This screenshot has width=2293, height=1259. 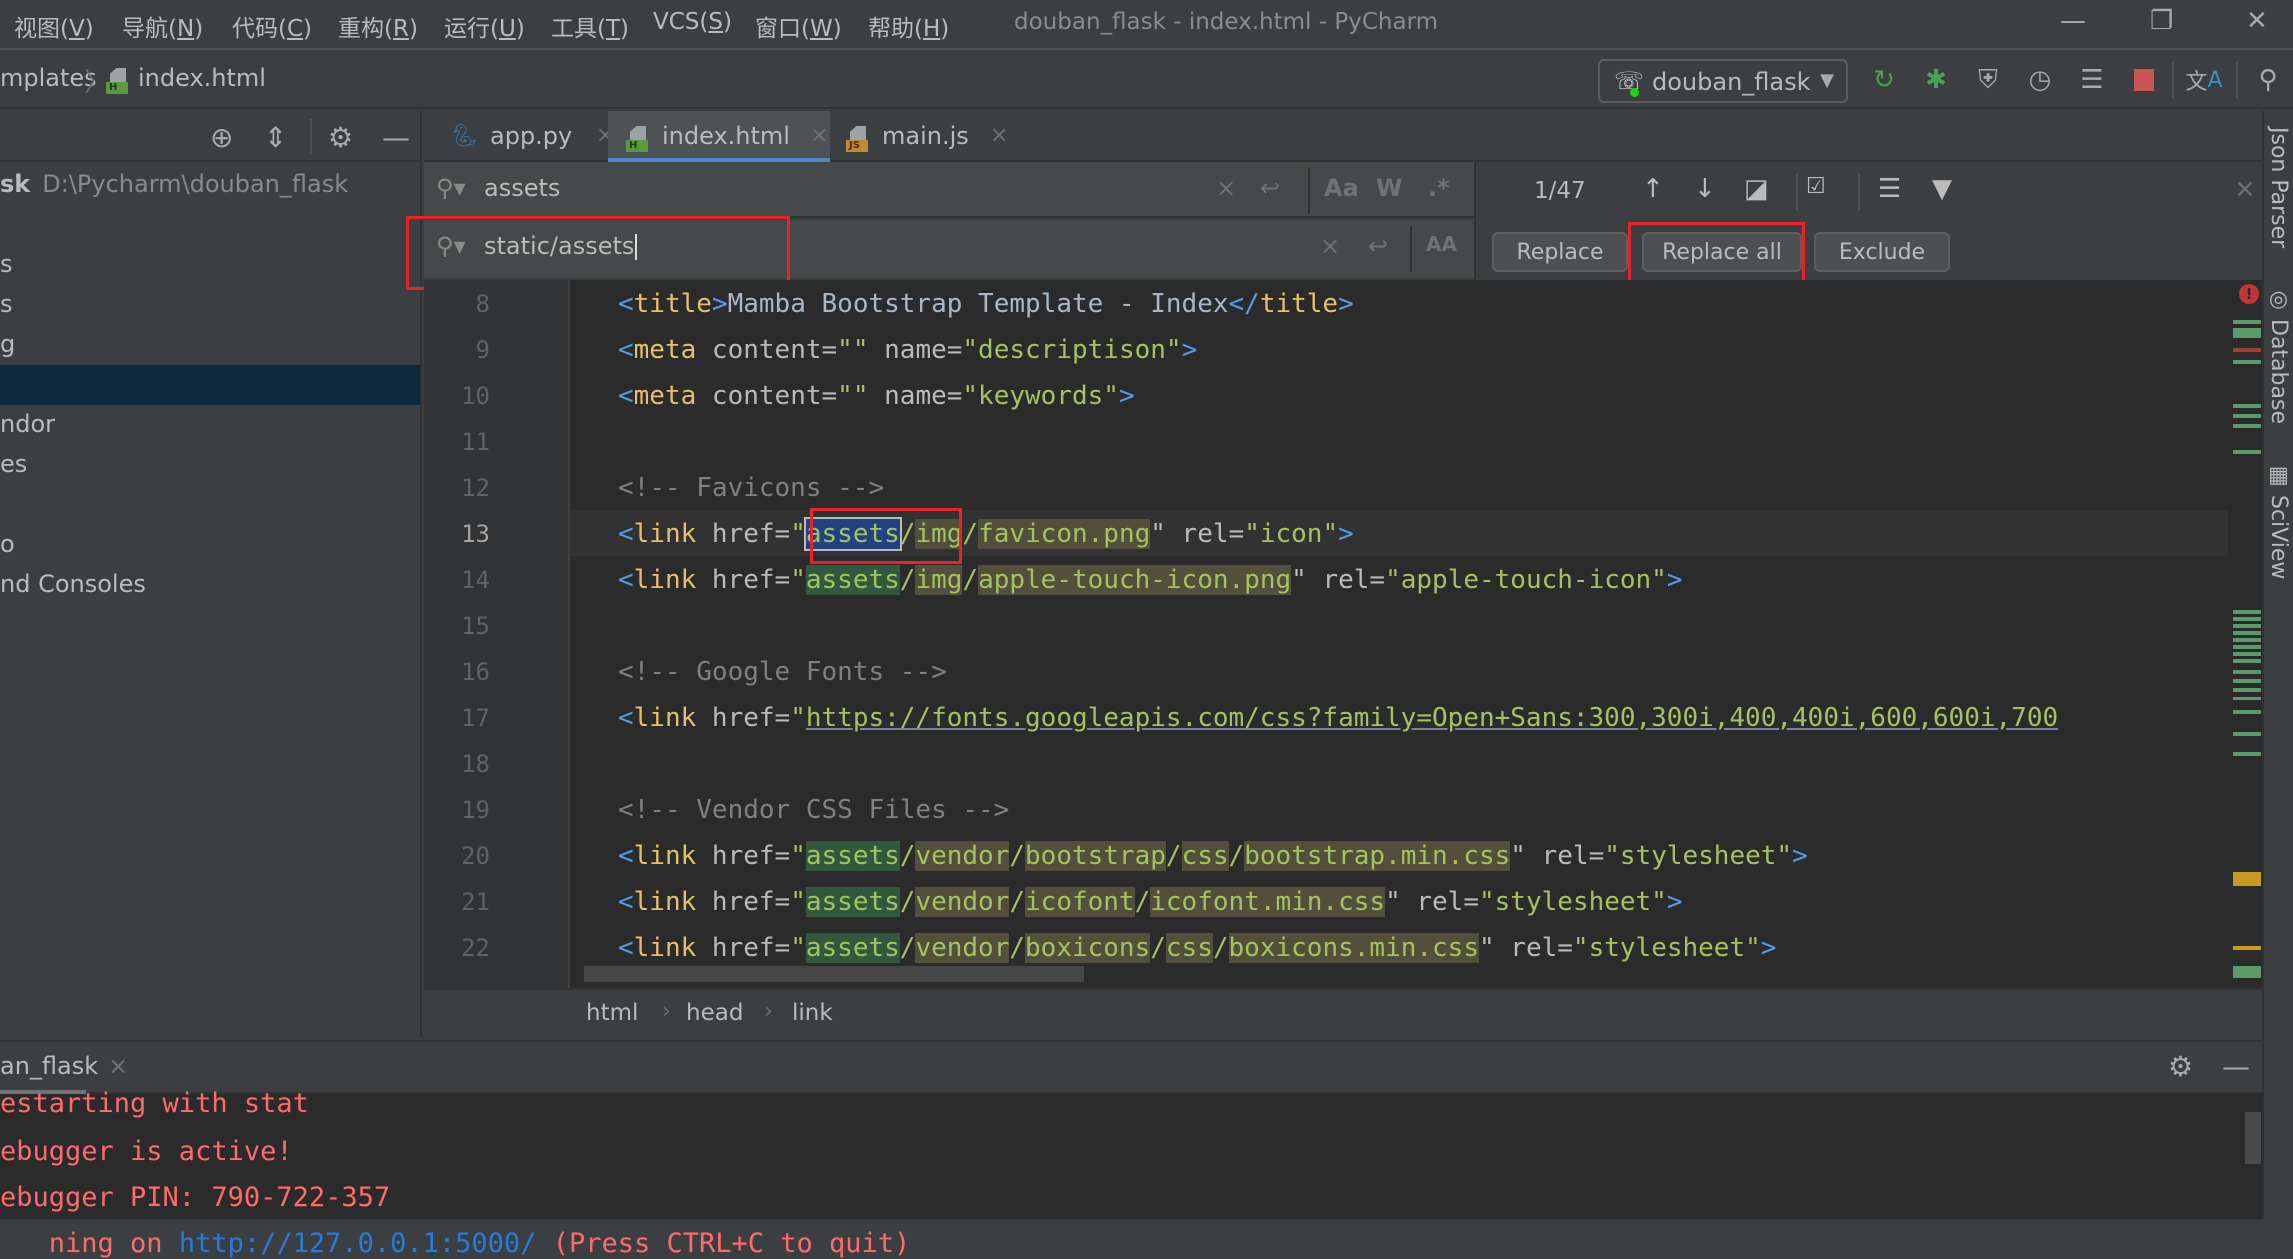 What do you see at coordinates (1889, 189) in the screenshot?
I see `multiline-icon: ☰` at bounding box center [1889, 189].